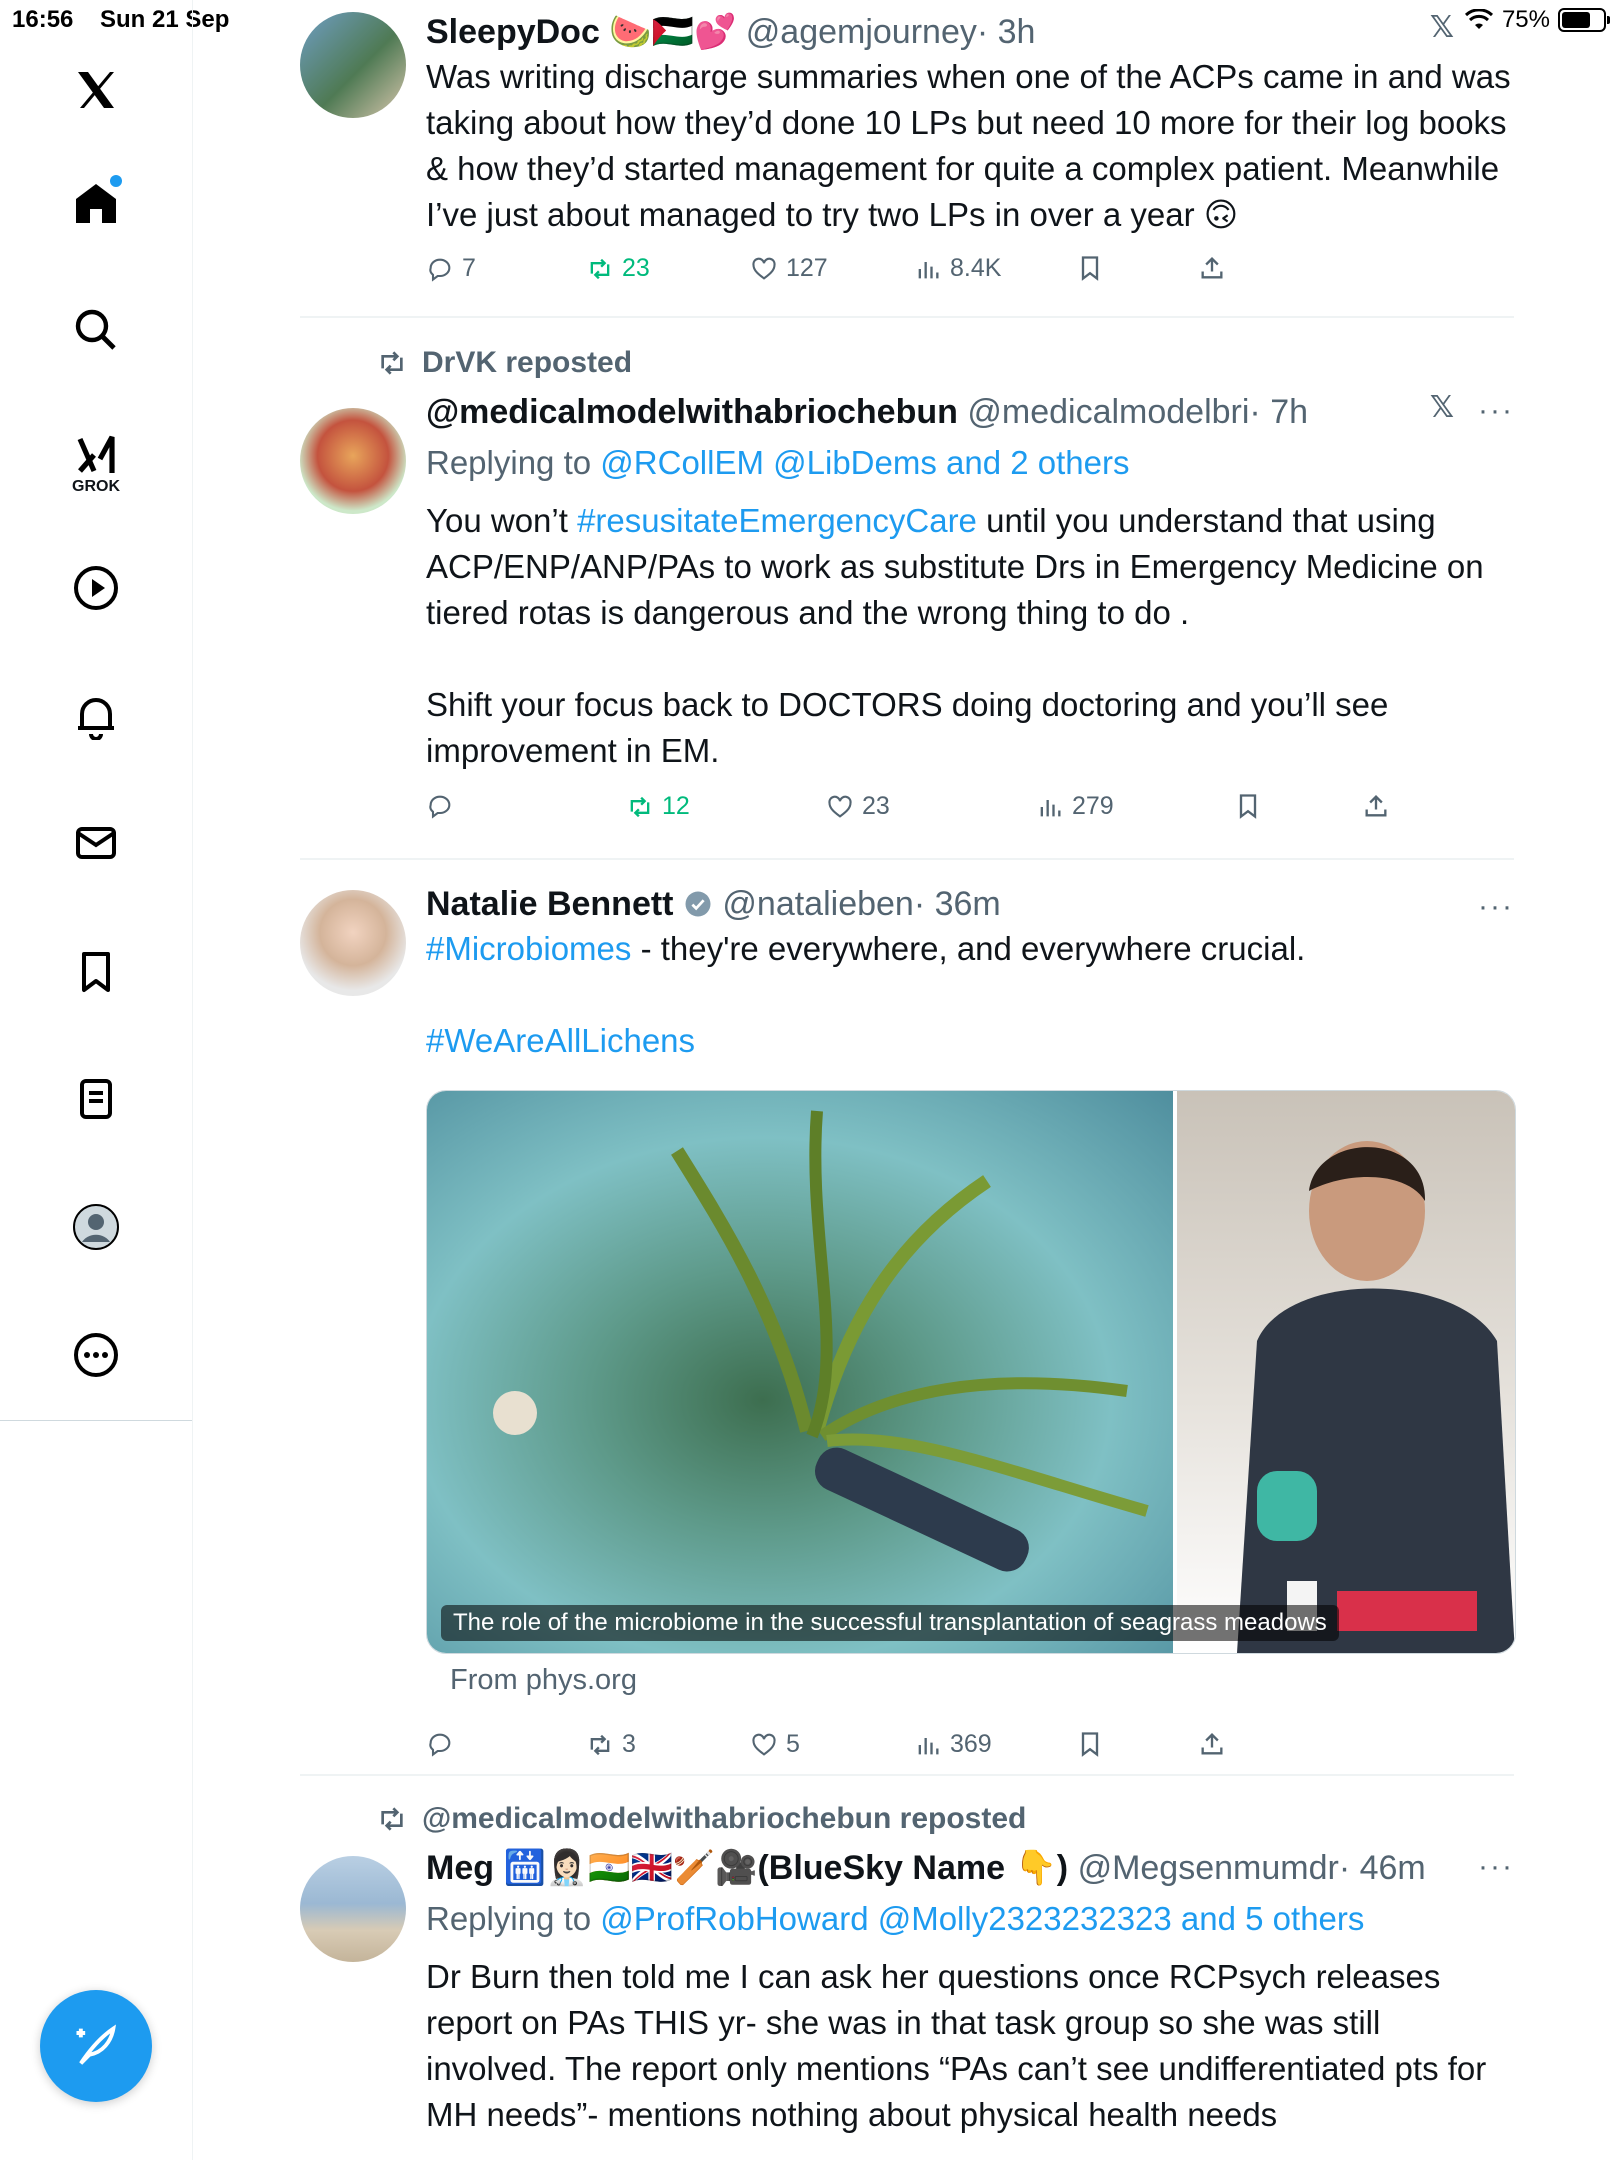  Describe the element at coordinates (1376, 1397) in the screenshot. I see `scientist-illustration` at that location.